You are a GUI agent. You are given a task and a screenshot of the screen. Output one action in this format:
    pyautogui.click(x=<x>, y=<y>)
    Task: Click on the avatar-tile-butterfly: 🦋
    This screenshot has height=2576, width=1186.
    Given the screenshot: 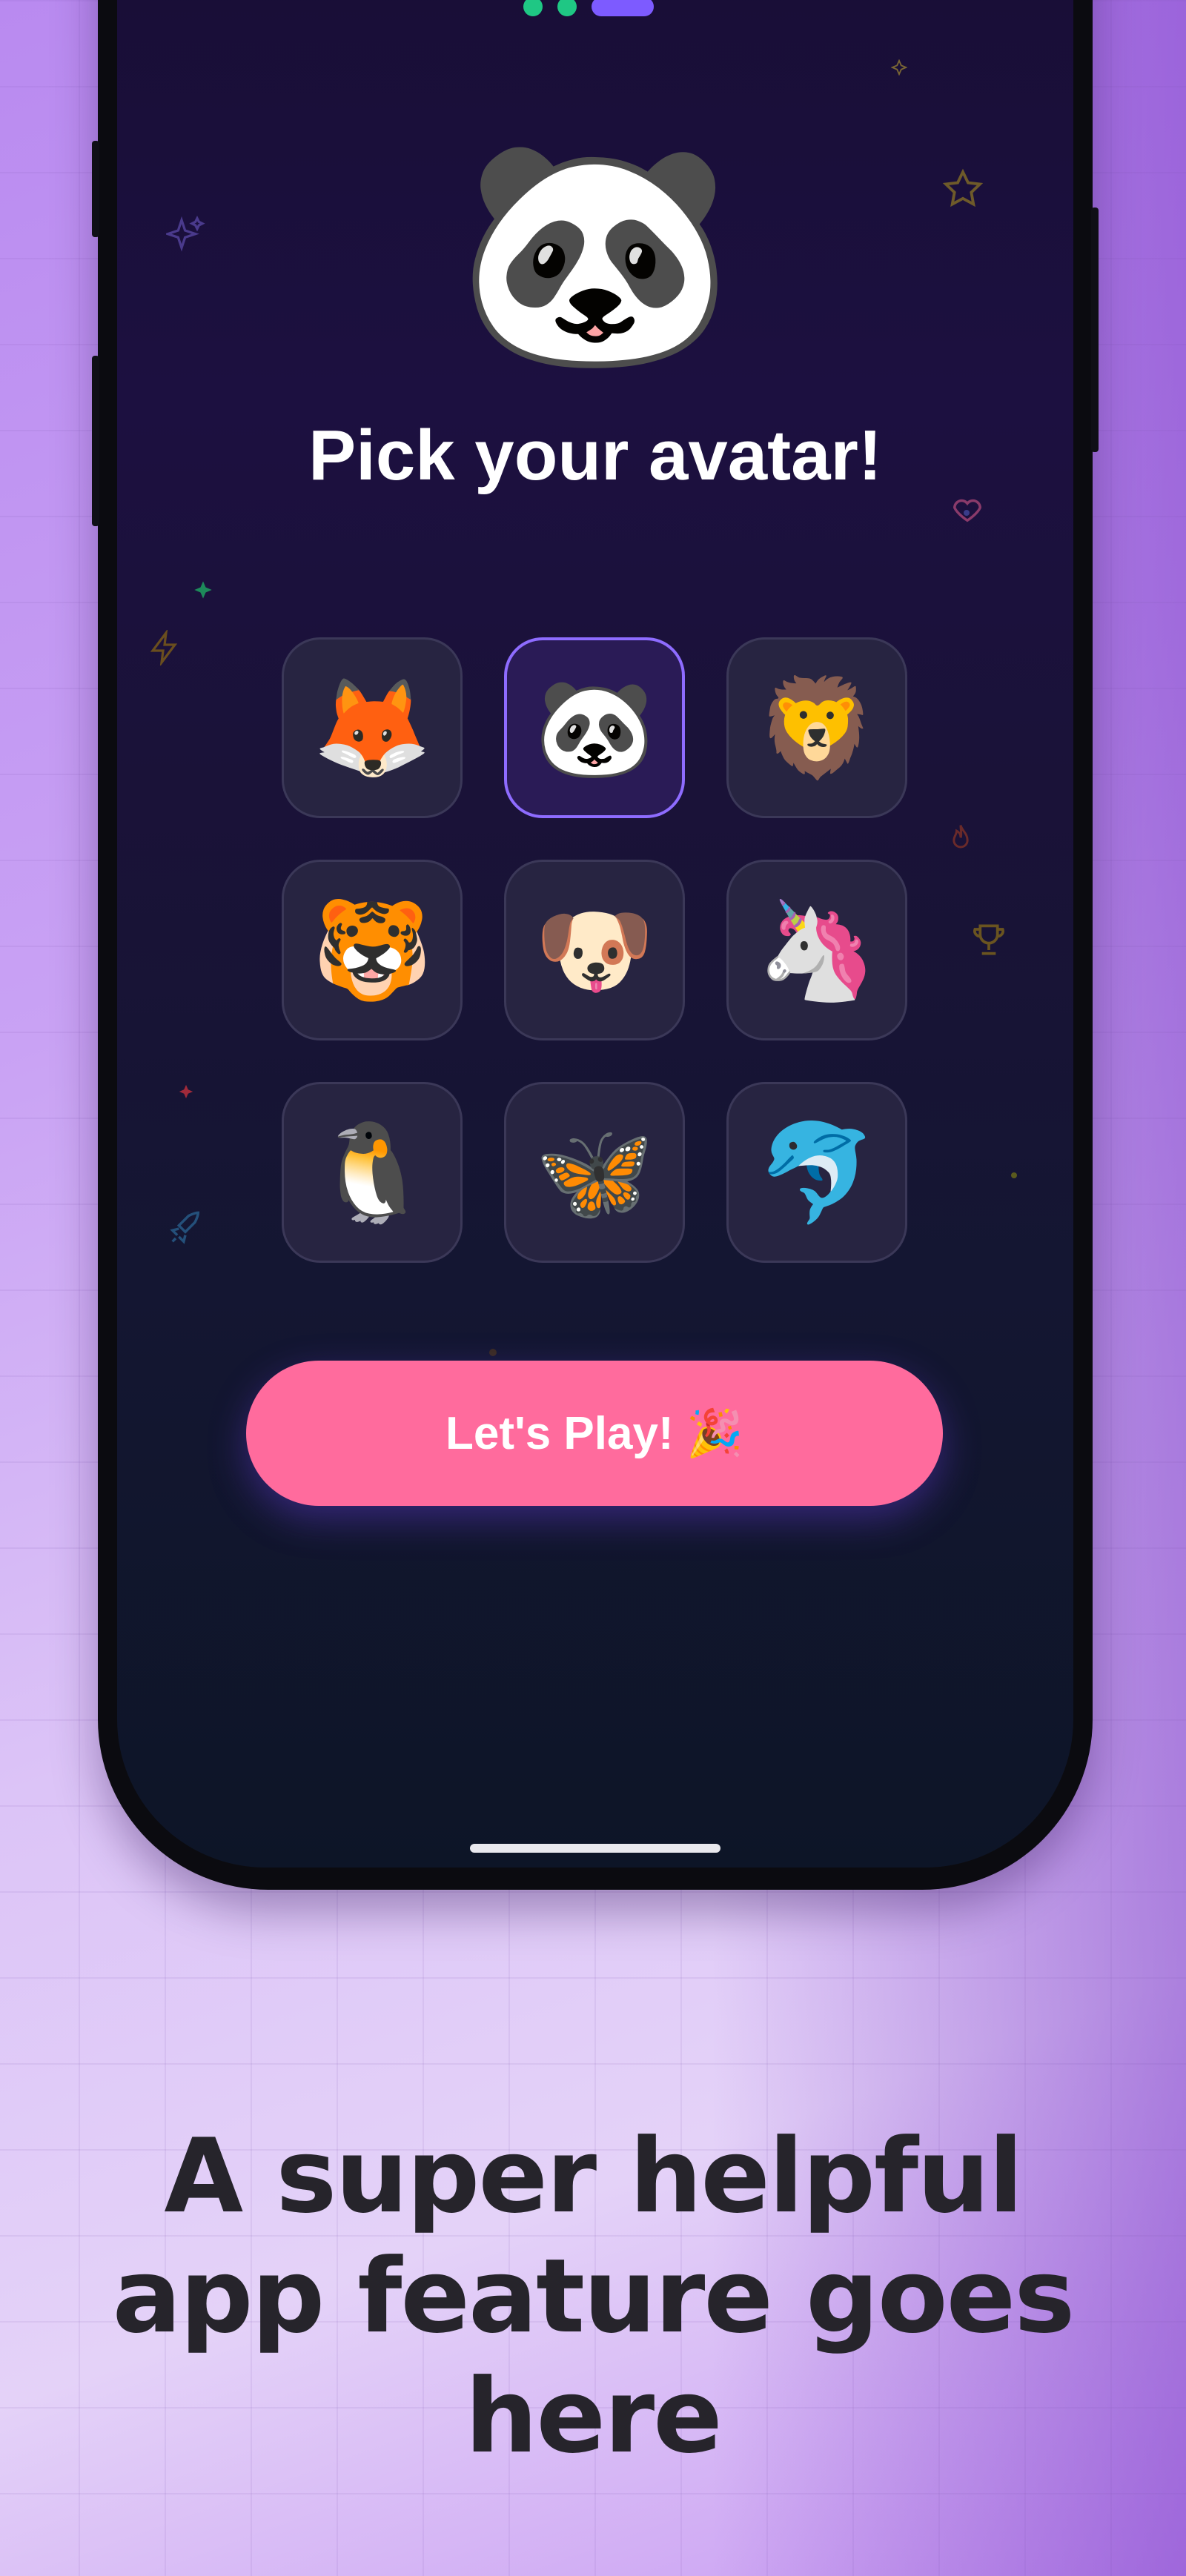 What is the action you would take?
    pyautogui.click(x=594, y=1172)
    